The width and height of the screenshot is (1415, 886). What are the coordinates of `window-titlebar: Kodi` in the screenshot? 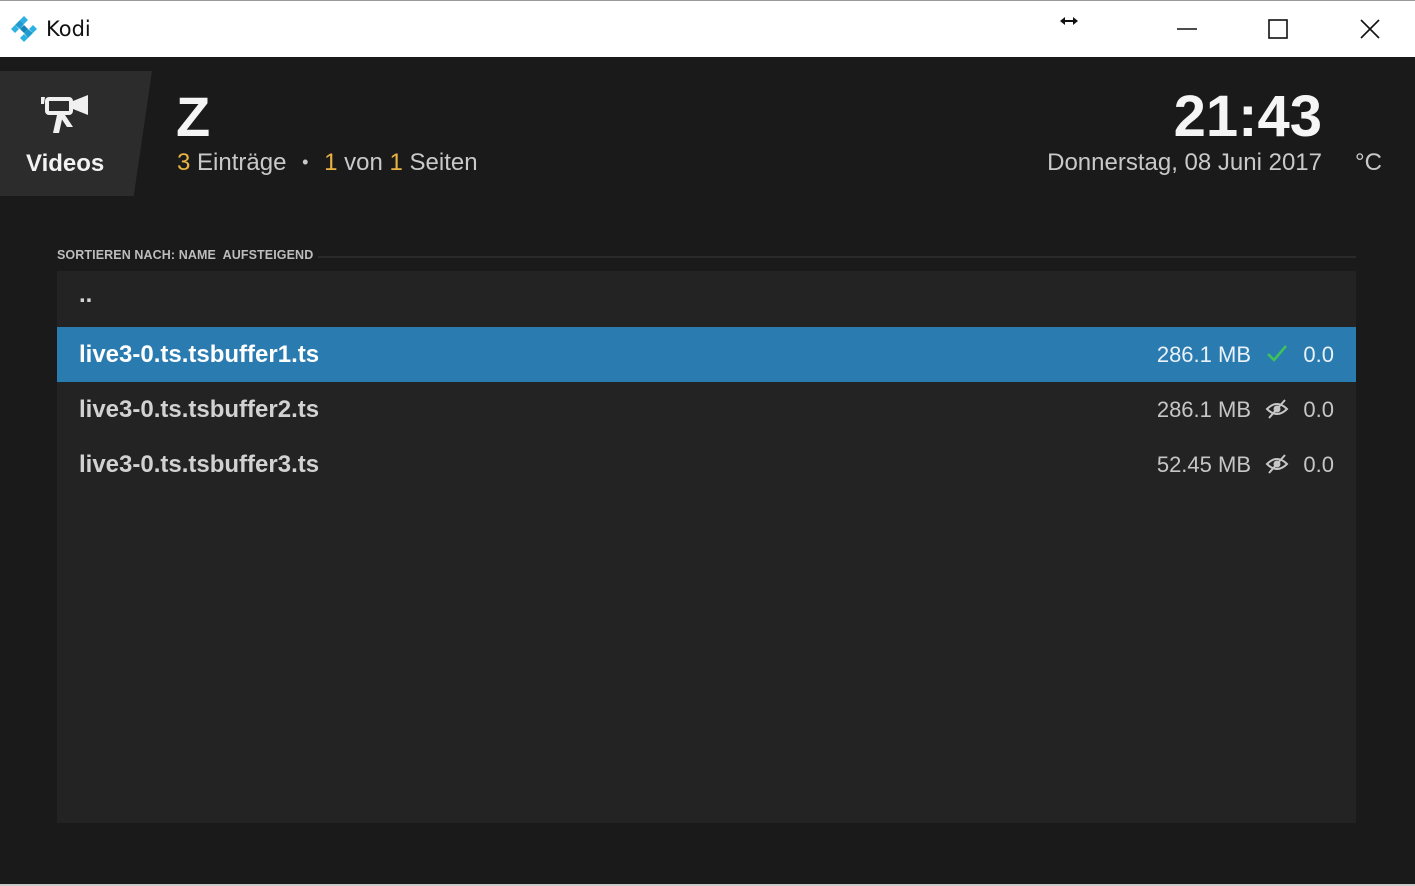 It's located at (707, 28).